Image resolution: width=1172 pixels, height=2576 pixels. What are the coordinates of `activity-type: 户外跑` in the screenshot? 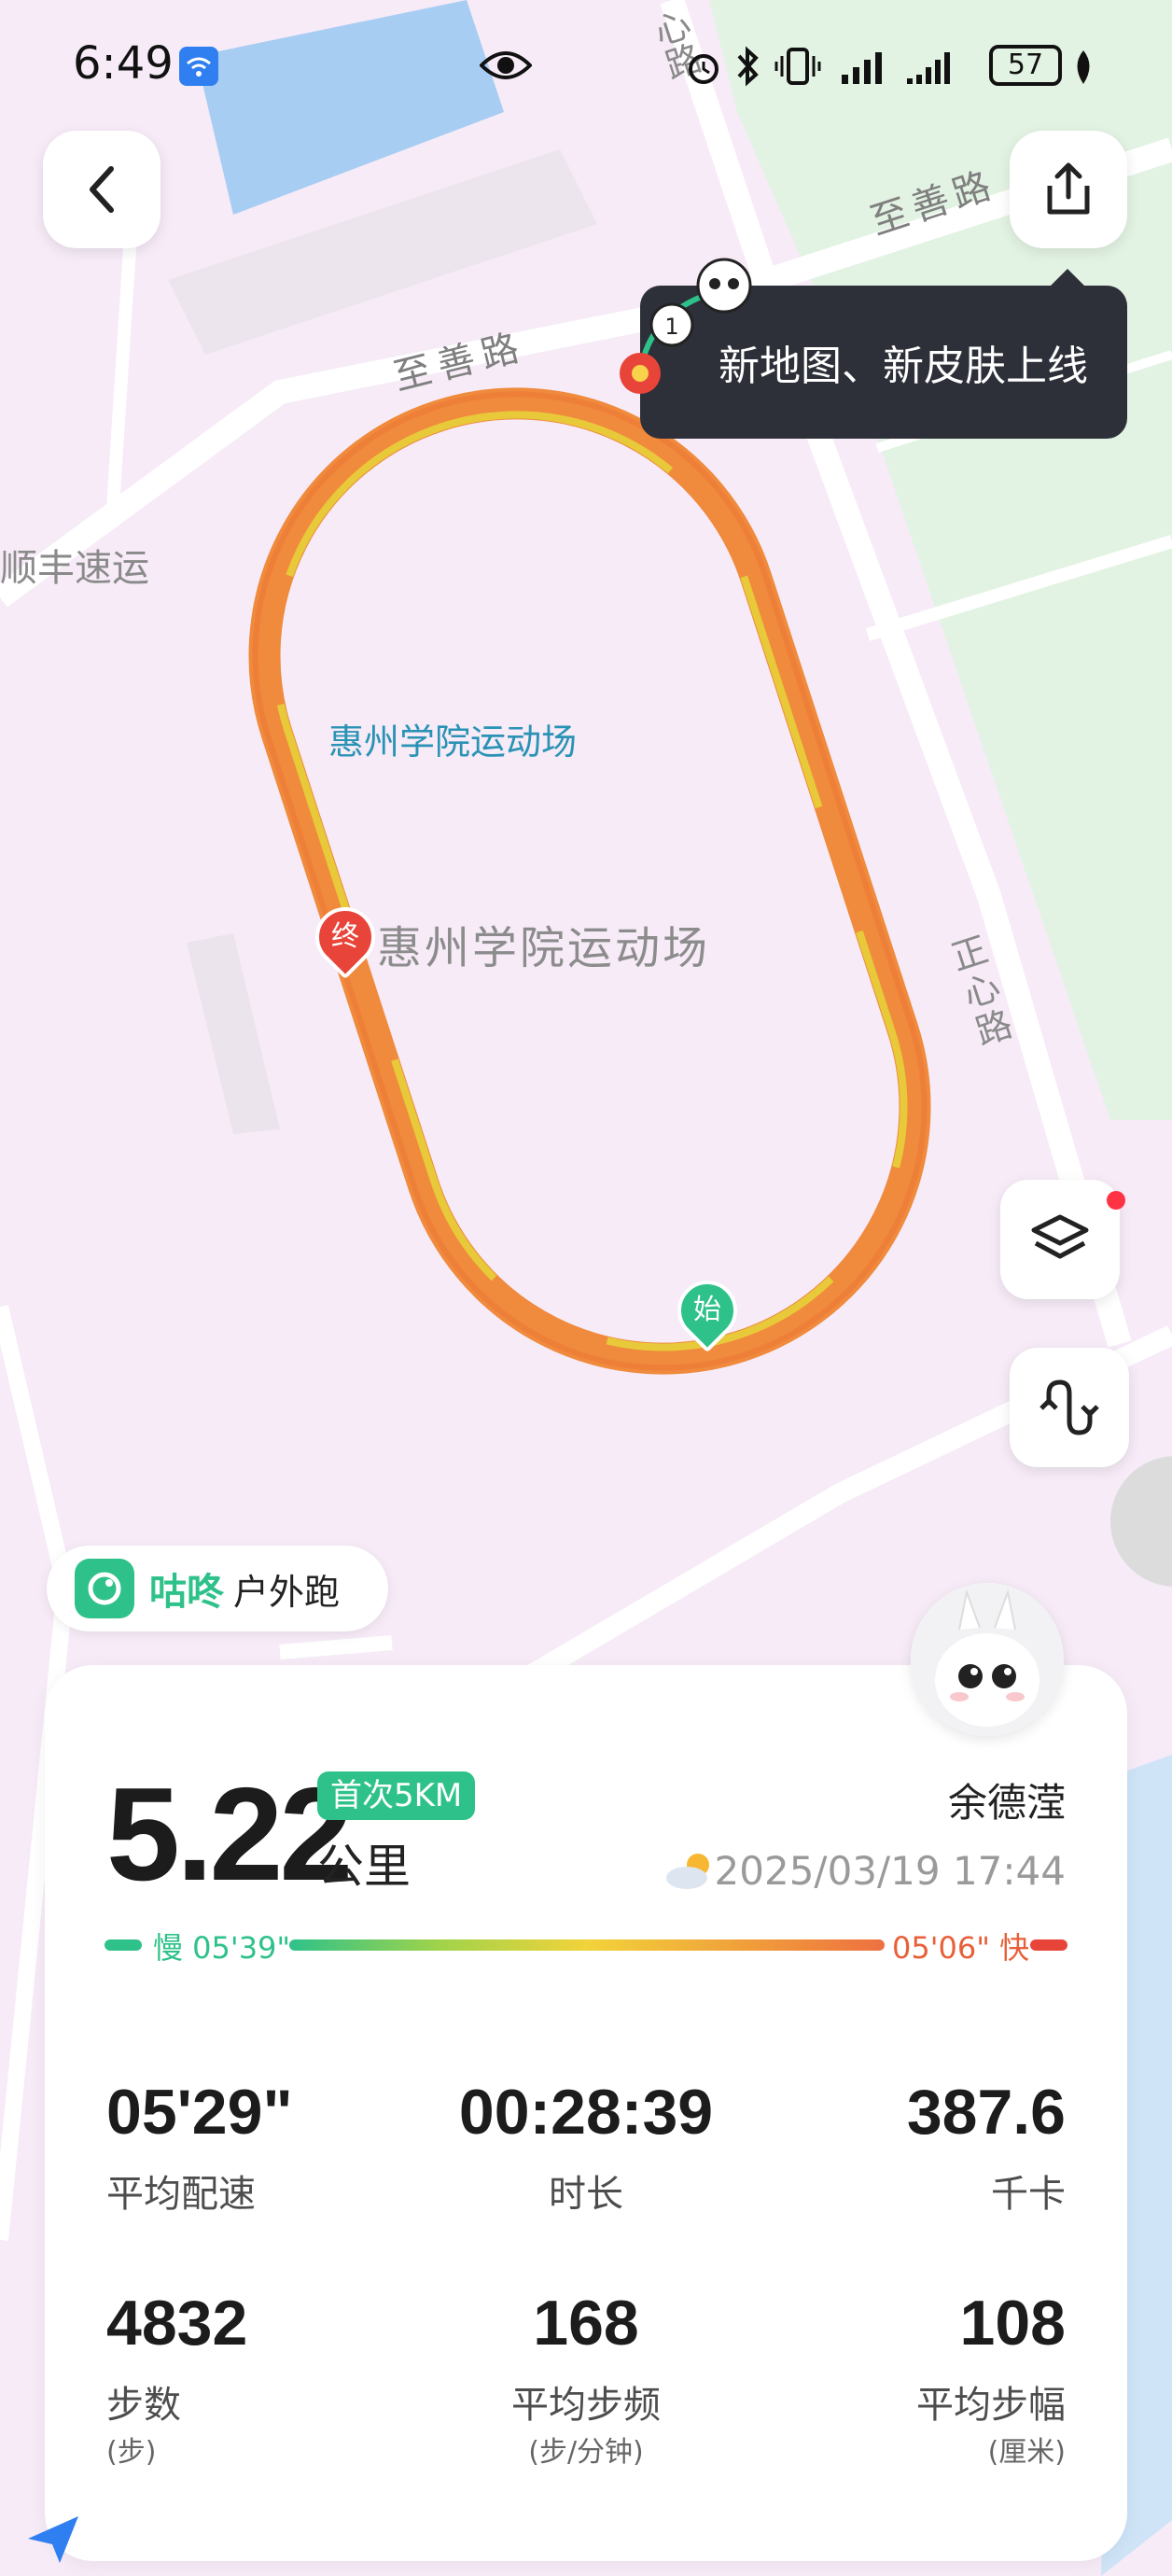 It's located at (287, 1592).